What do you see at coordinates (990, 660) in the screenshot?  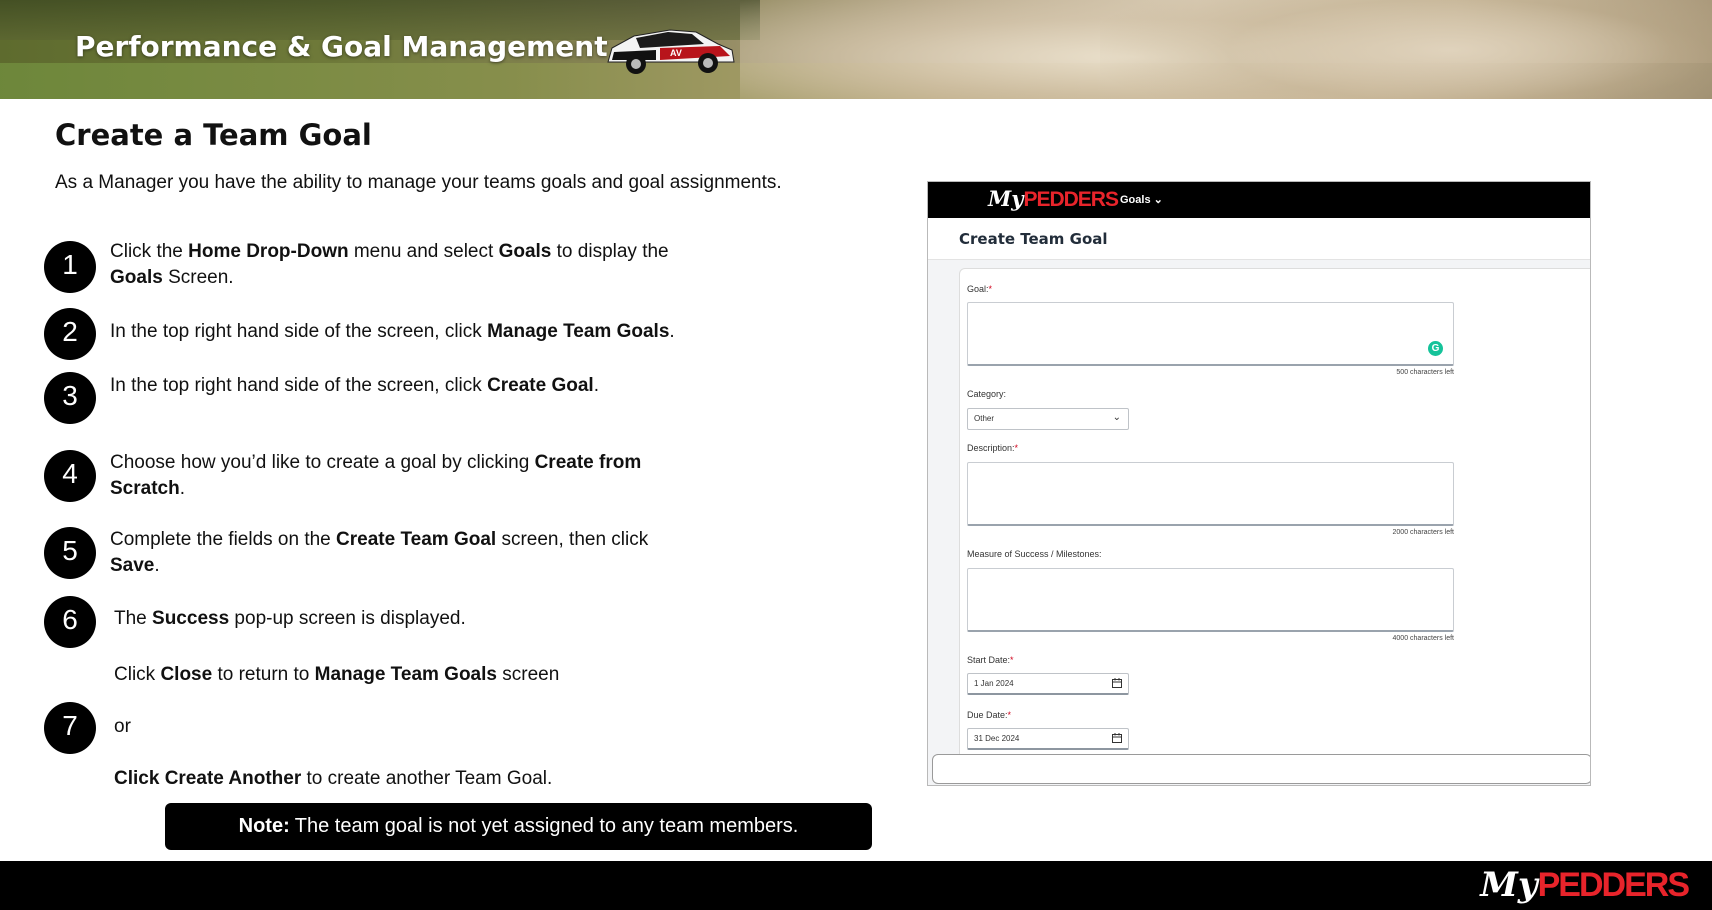 I see `start-date-label: Start Date:*` at bounding box center [990, 660].